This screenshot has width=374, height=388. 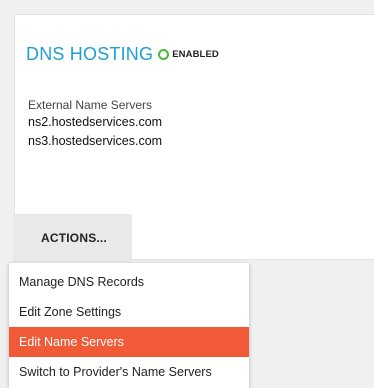 I want to click on menu-item-switch-to-provider-name-servers: Switch to Provider's Name Servers, so click(x=129, y=372).